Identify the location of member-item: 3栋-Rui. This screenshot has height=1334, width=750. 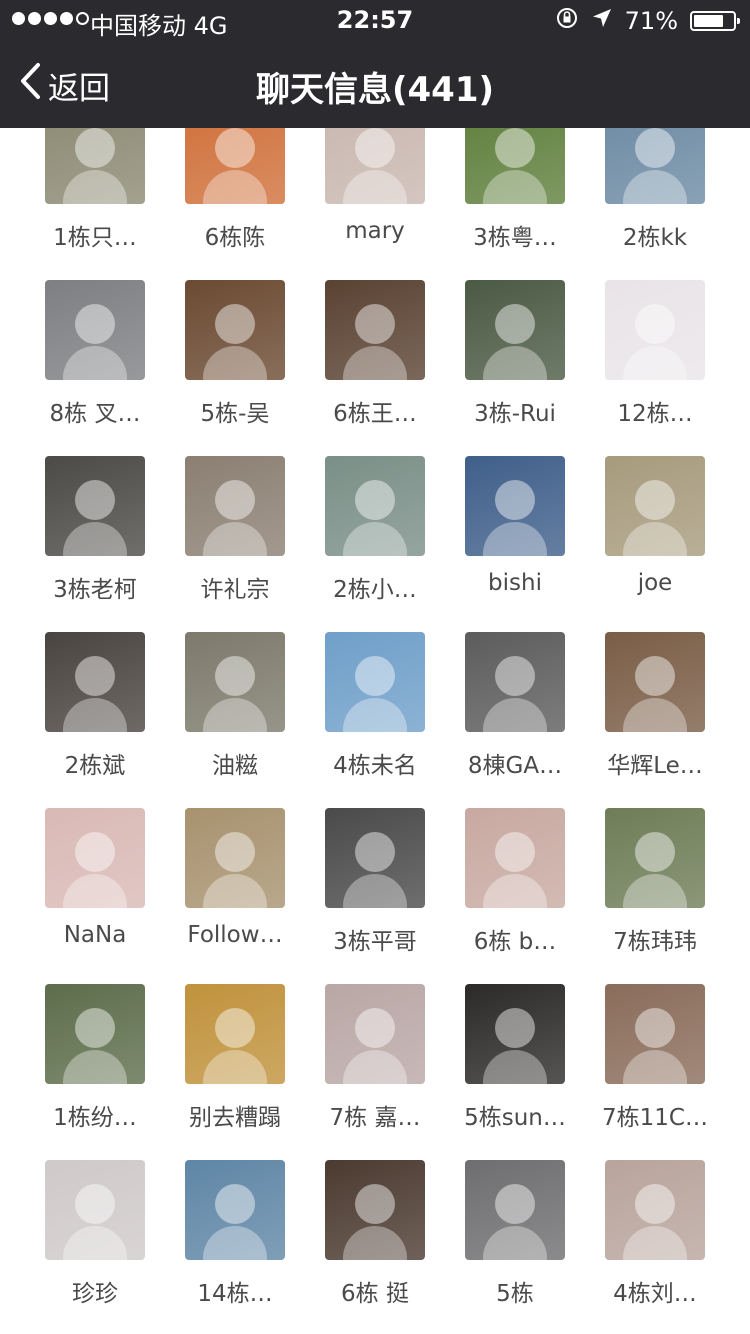
(515, 354).